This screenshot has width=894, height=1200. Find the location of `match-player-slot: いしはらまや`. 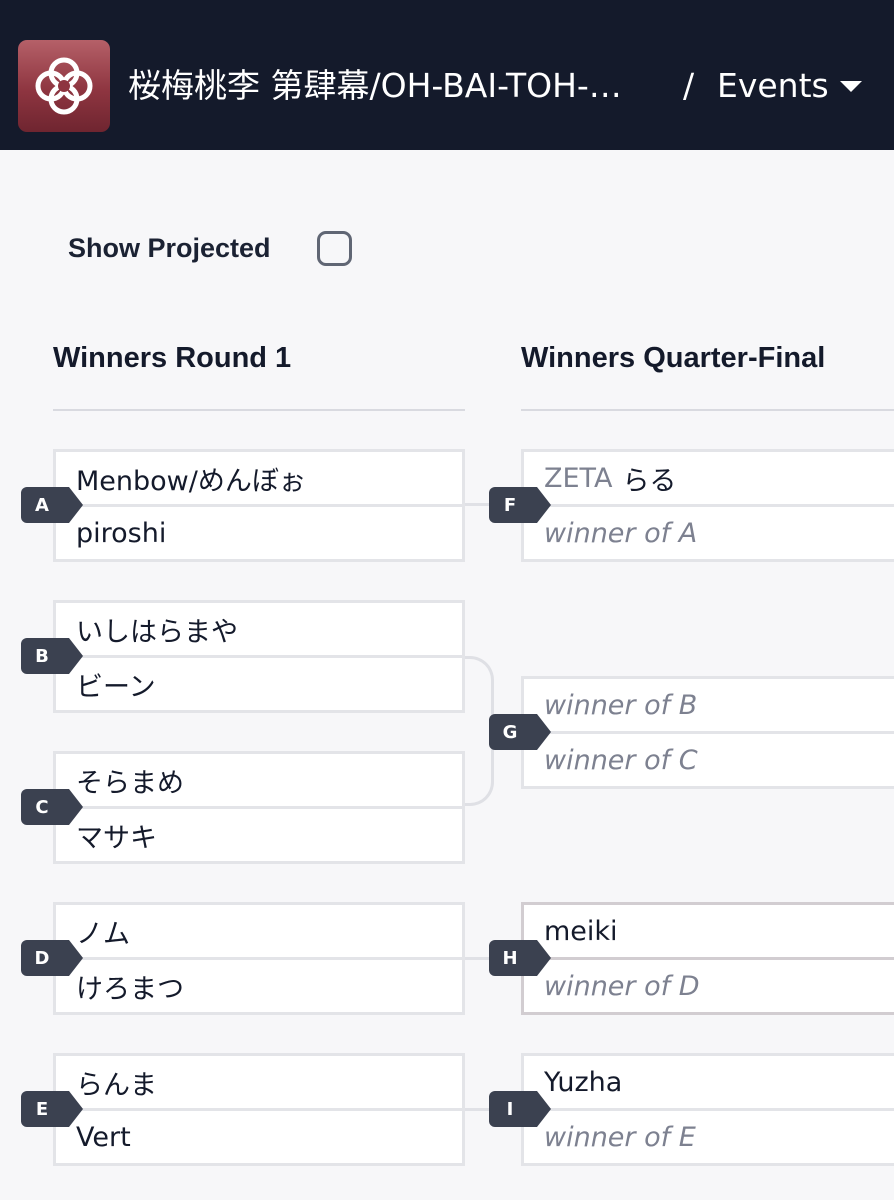

match-player-slot: いしはらまや is located at coordinates (259, 629).